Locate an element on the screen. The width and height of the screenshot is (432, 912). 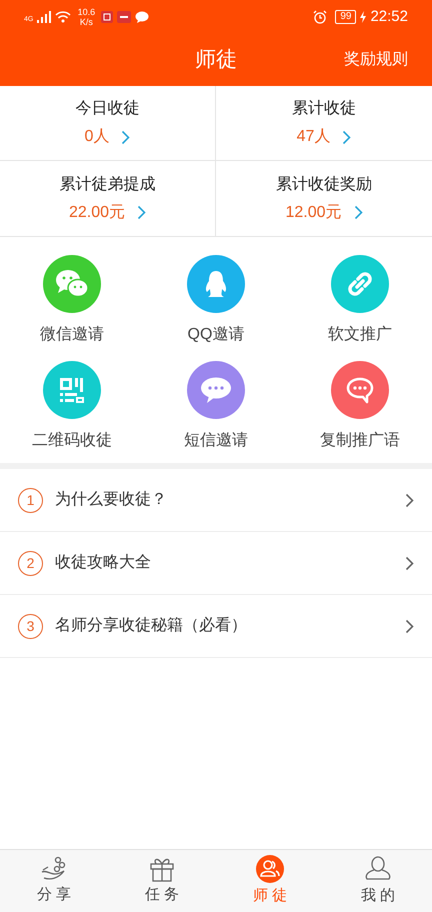
alarm-icon is located at coordinates (320, 17).